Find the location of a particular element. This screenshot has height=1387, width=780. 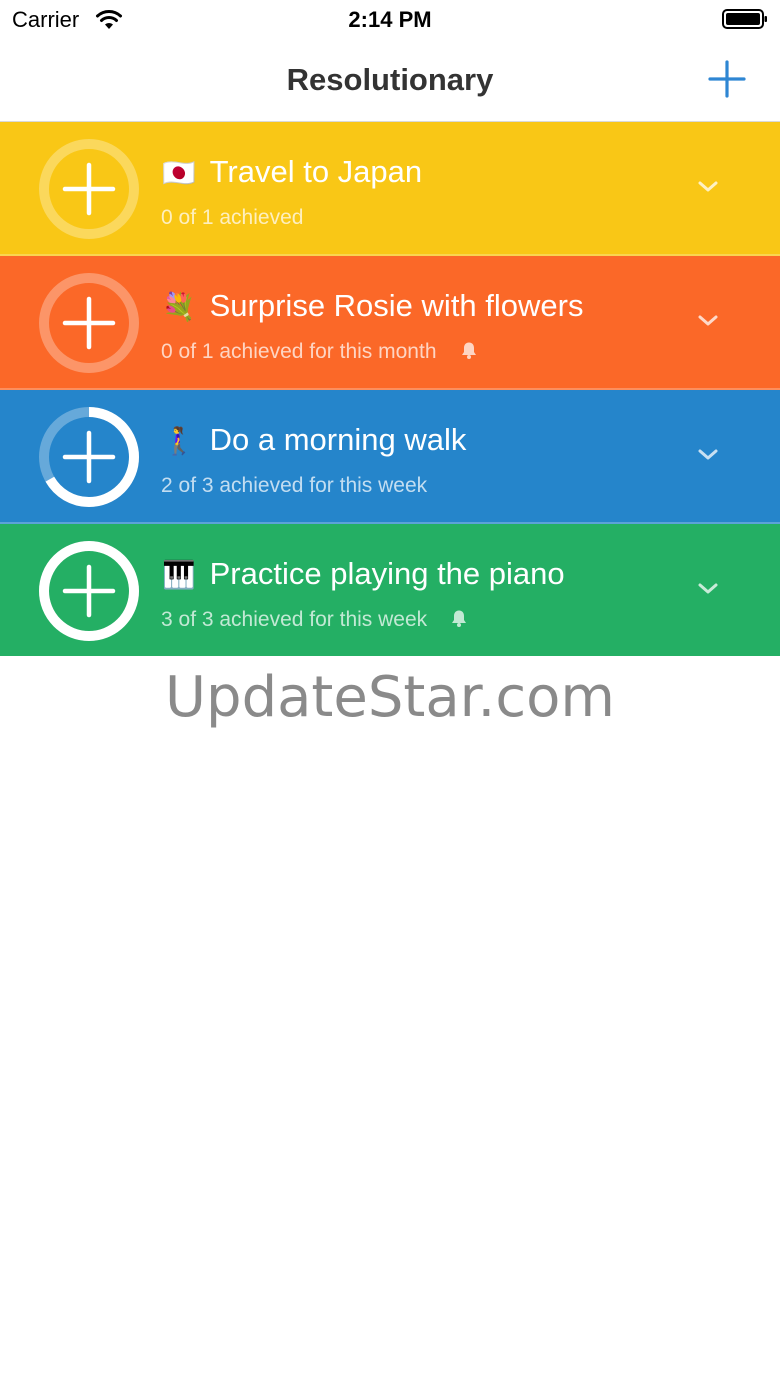

resolution-title-text: Do a morning walk is located at coordinates (338, 439).